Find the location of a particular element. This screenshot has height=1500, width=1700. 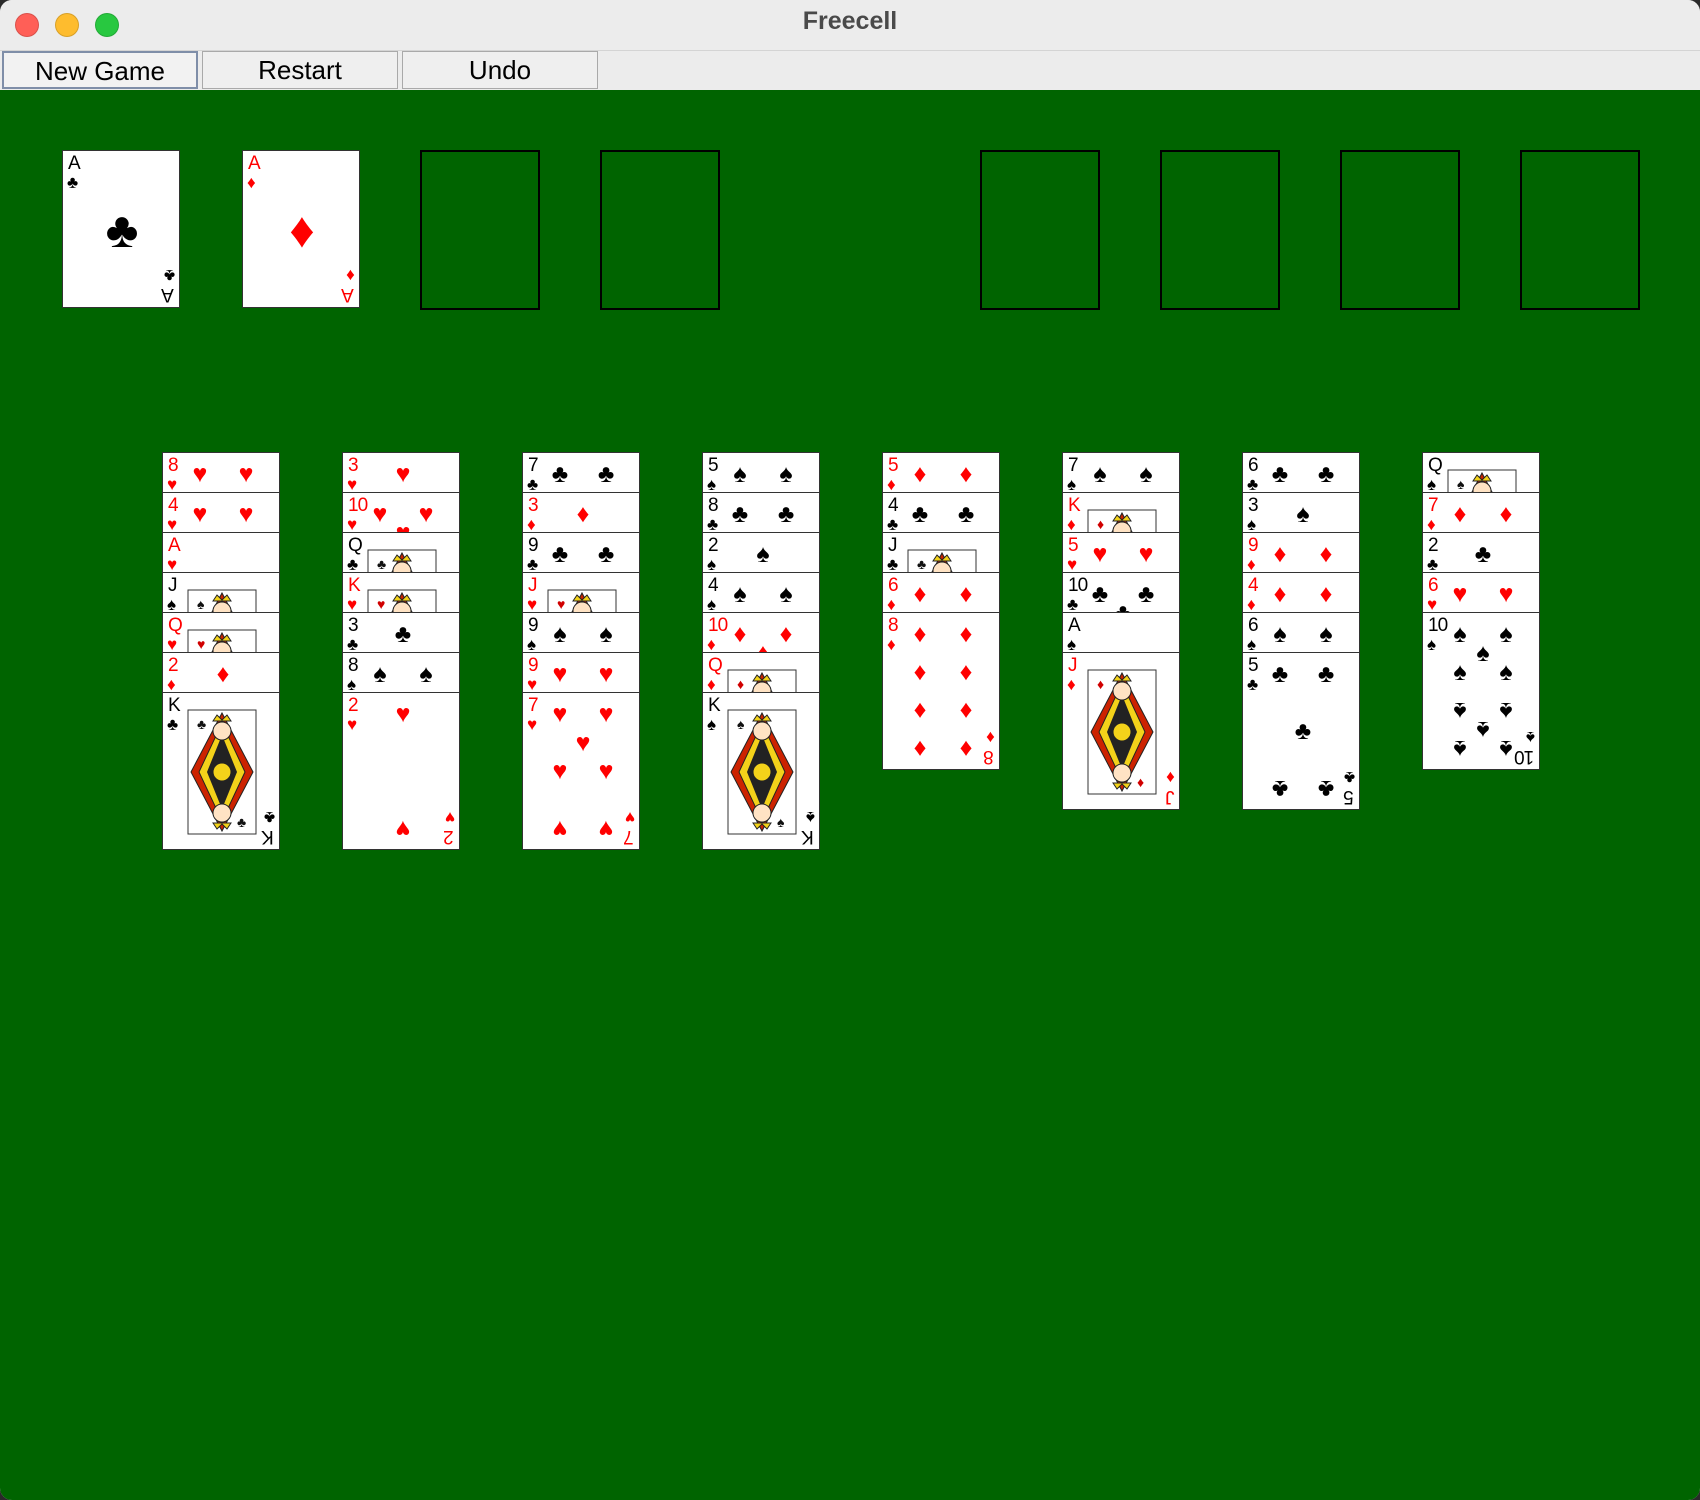

top-left-cell-2-card: A ♦ ♦ A ♦ is located at coordinates (301, 229).